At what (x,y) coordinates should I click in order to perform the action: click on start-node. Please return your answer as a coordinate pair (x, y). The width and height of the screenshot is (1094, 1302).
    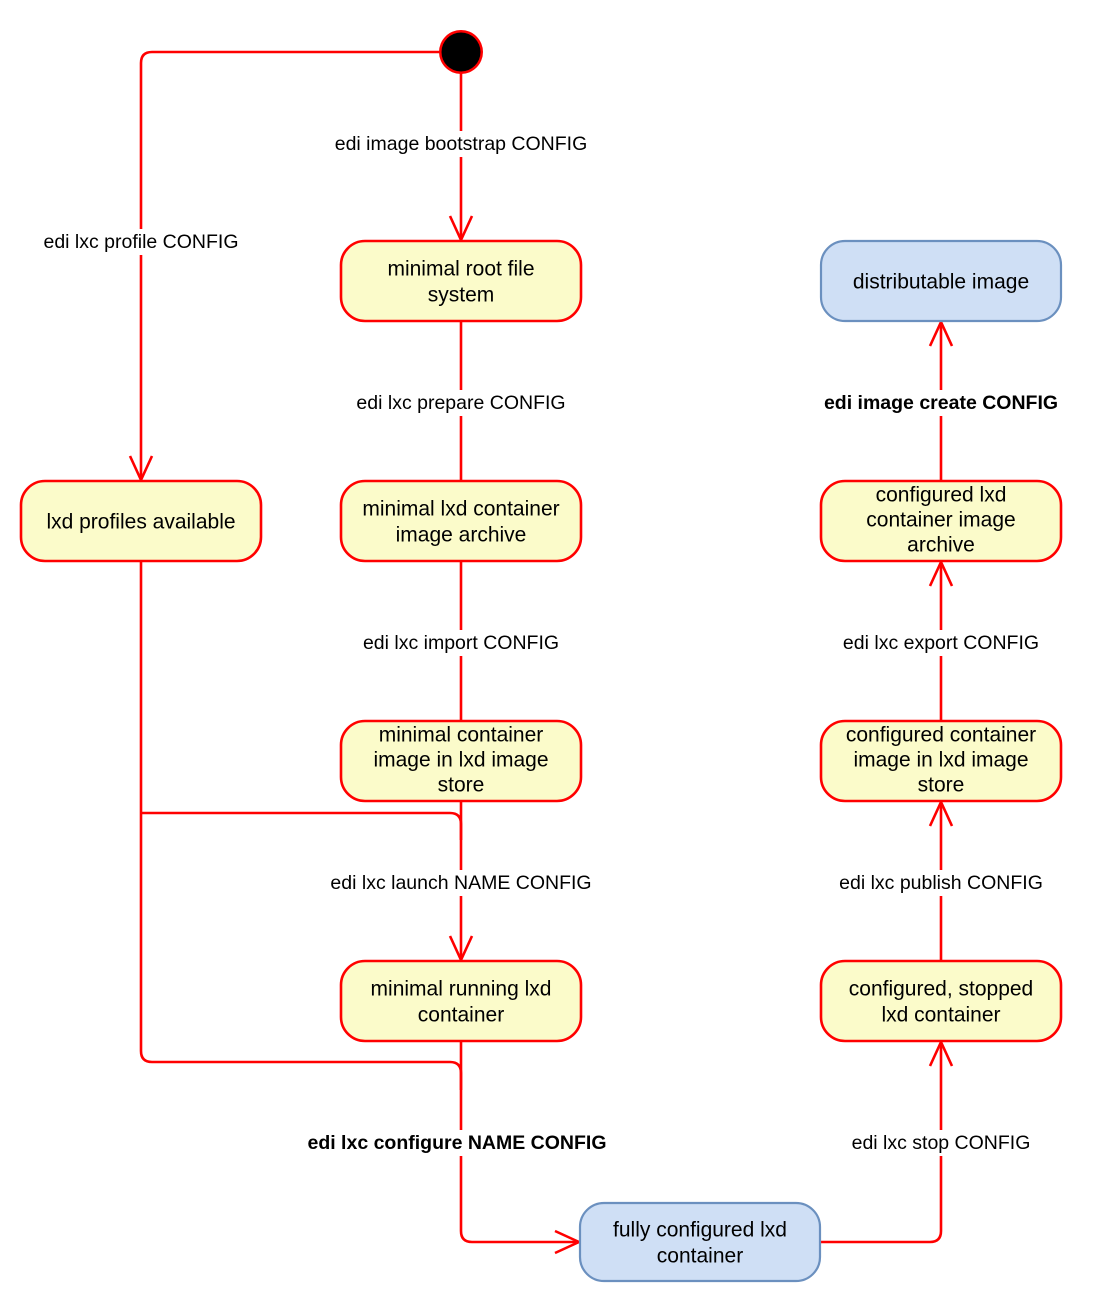
    Looking at the image, I should click on (461, 52).